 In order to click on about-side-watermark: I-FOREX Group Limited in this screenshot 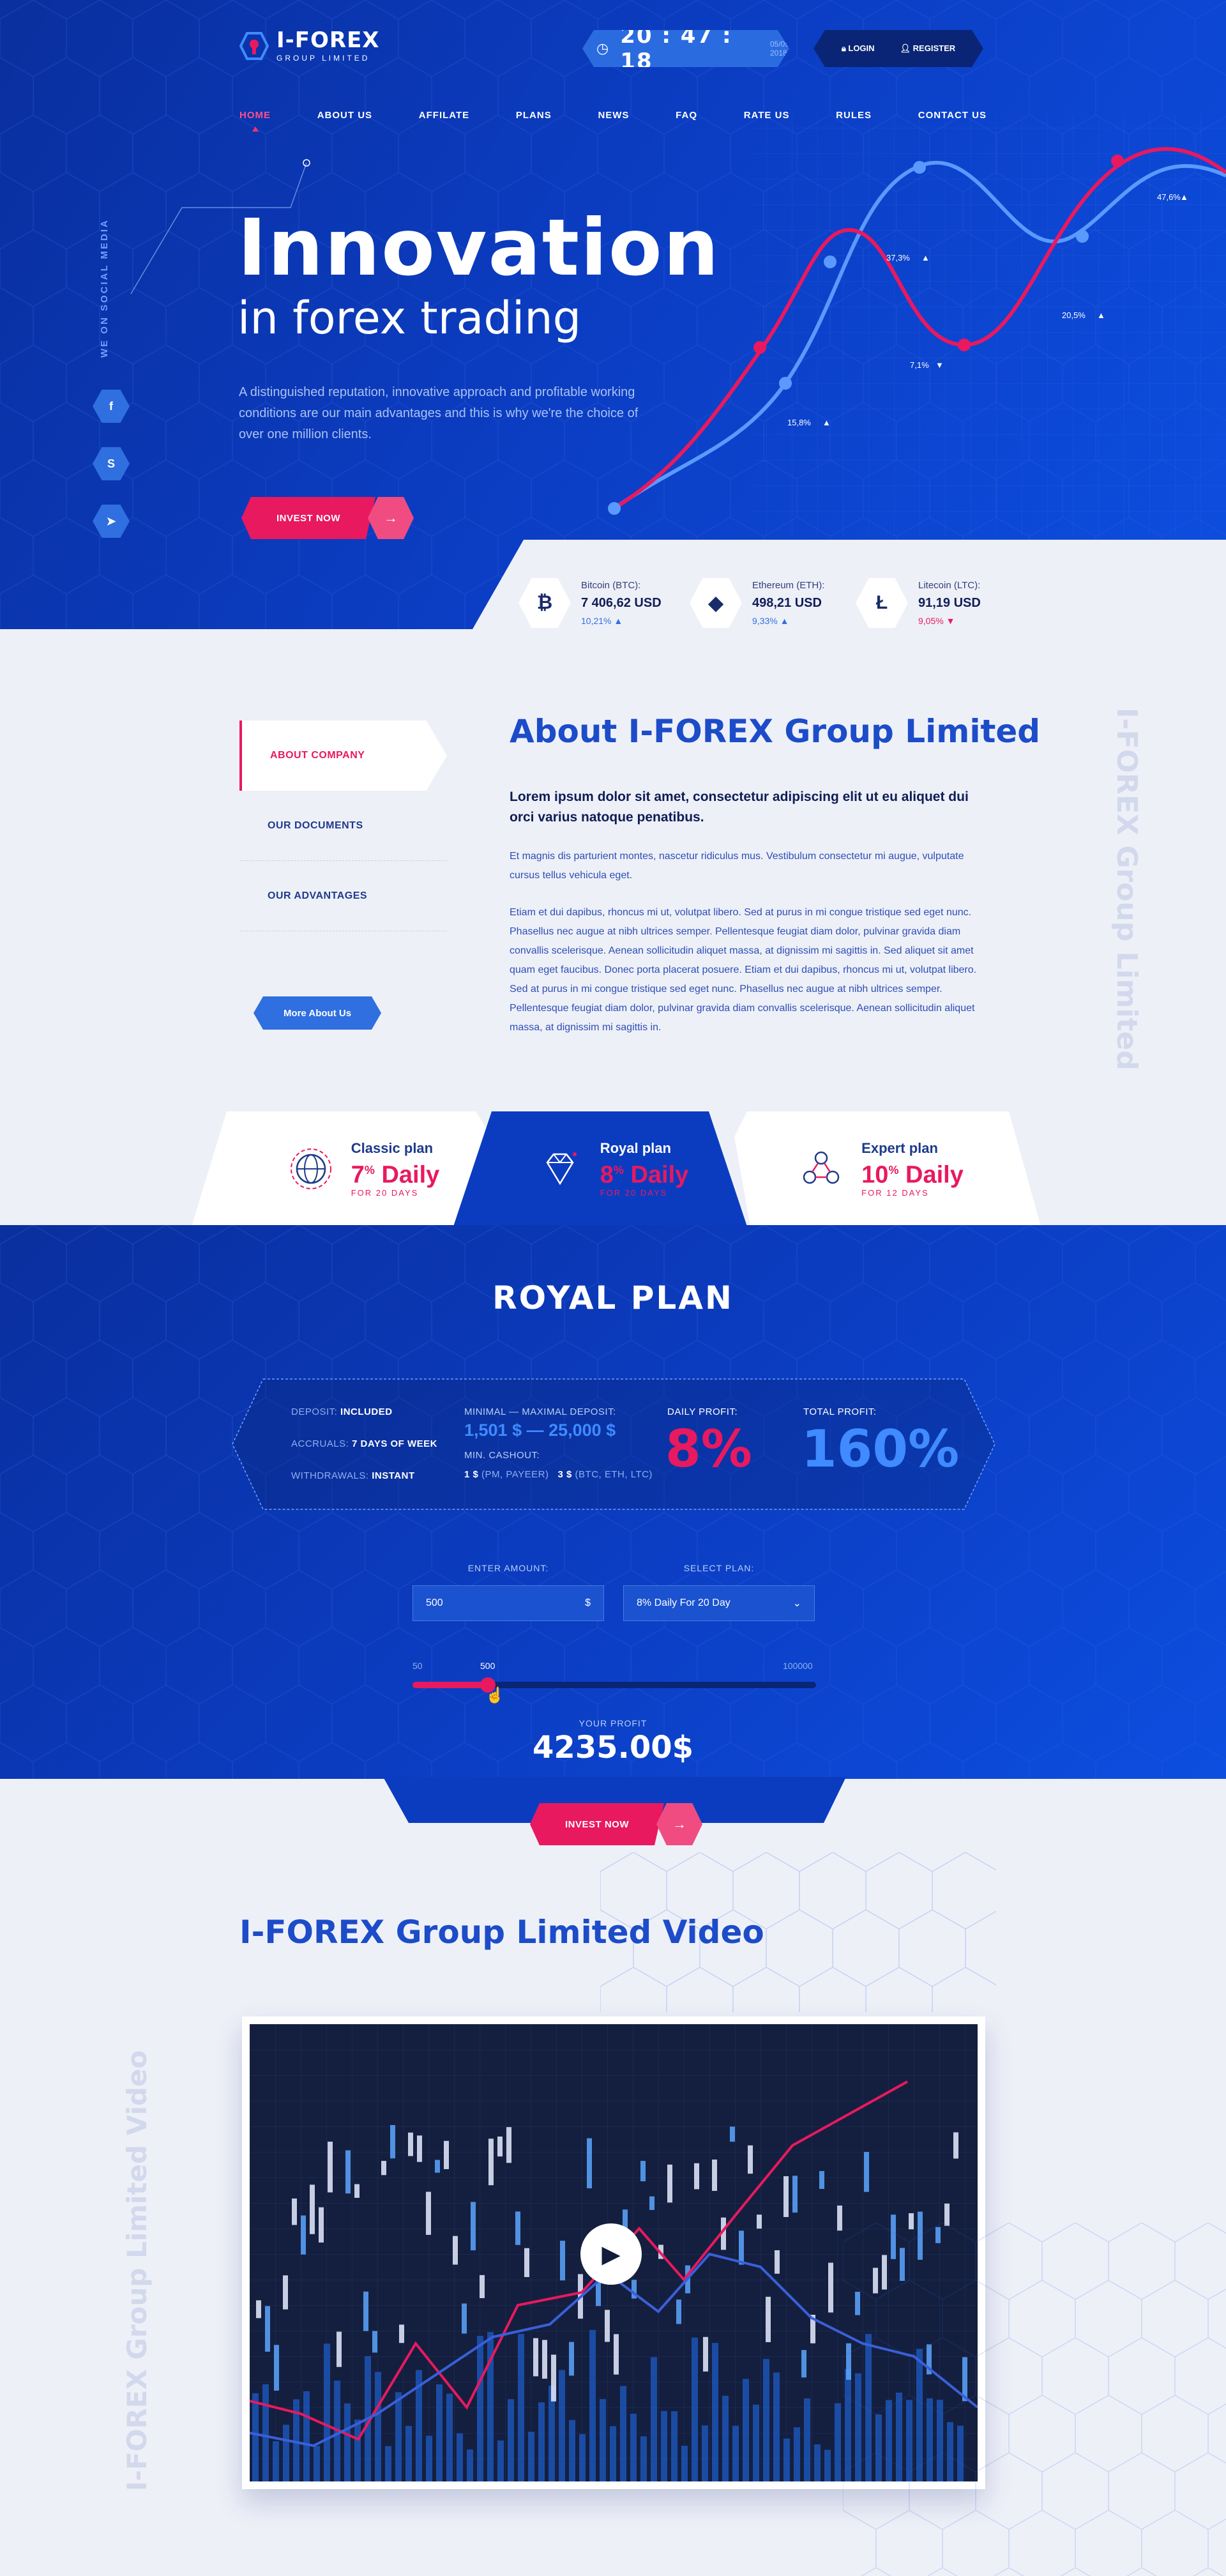, I will do `click(1126, 889)`.